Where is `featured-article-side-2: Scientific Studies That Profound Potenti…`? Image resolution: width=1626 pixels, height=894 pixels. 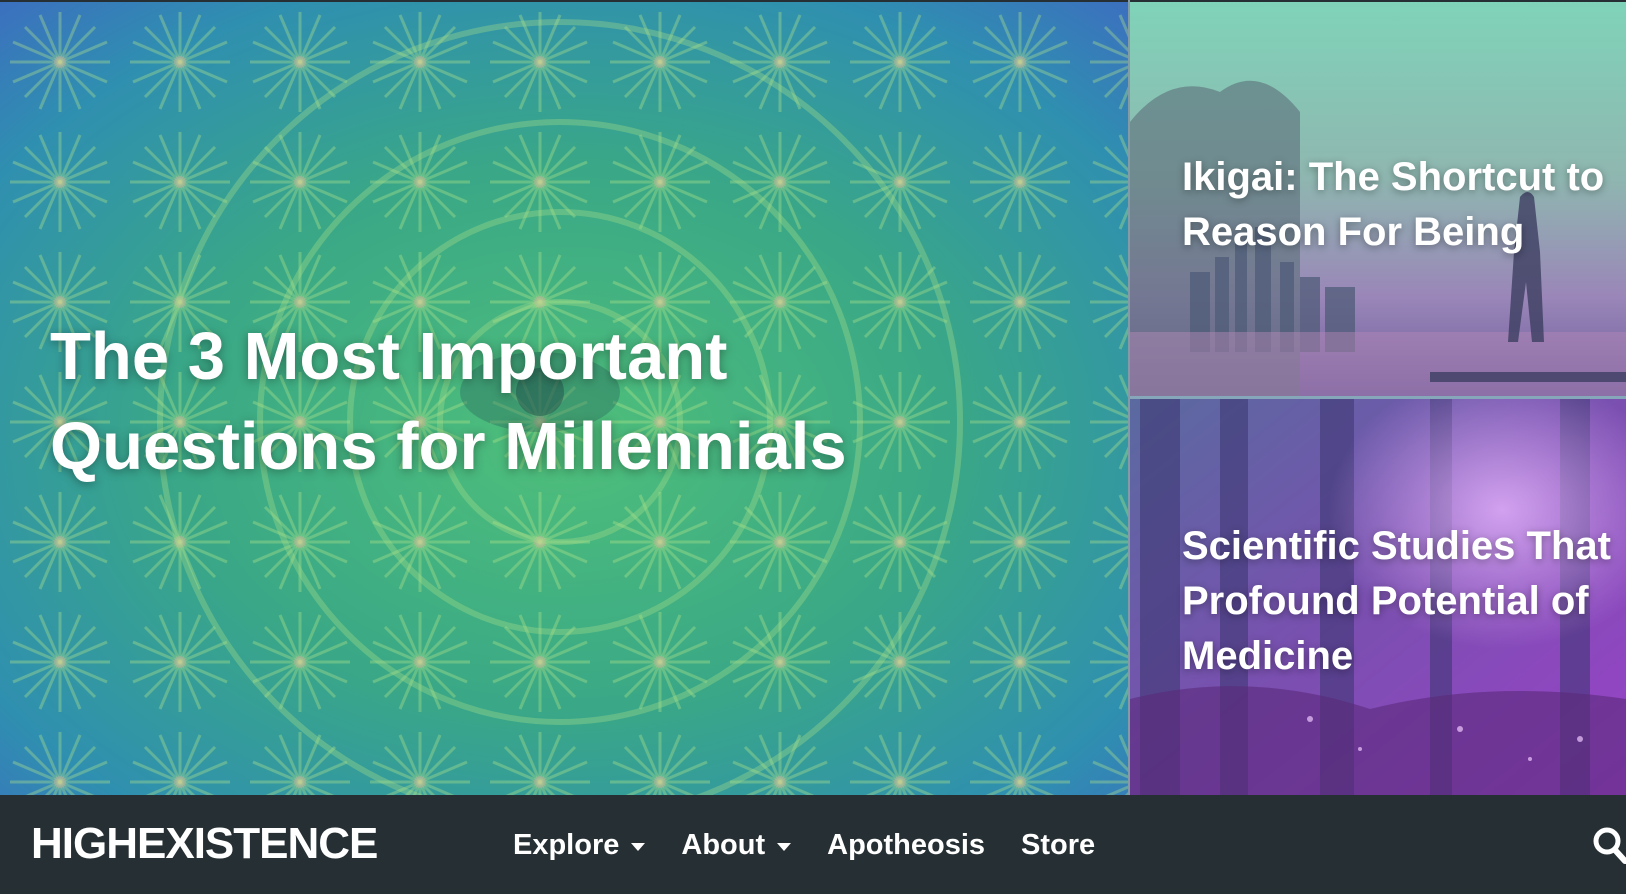
featured-article-side-2: Scientific Studies That Profound Potenti… is located at coordinates (1378, 597).